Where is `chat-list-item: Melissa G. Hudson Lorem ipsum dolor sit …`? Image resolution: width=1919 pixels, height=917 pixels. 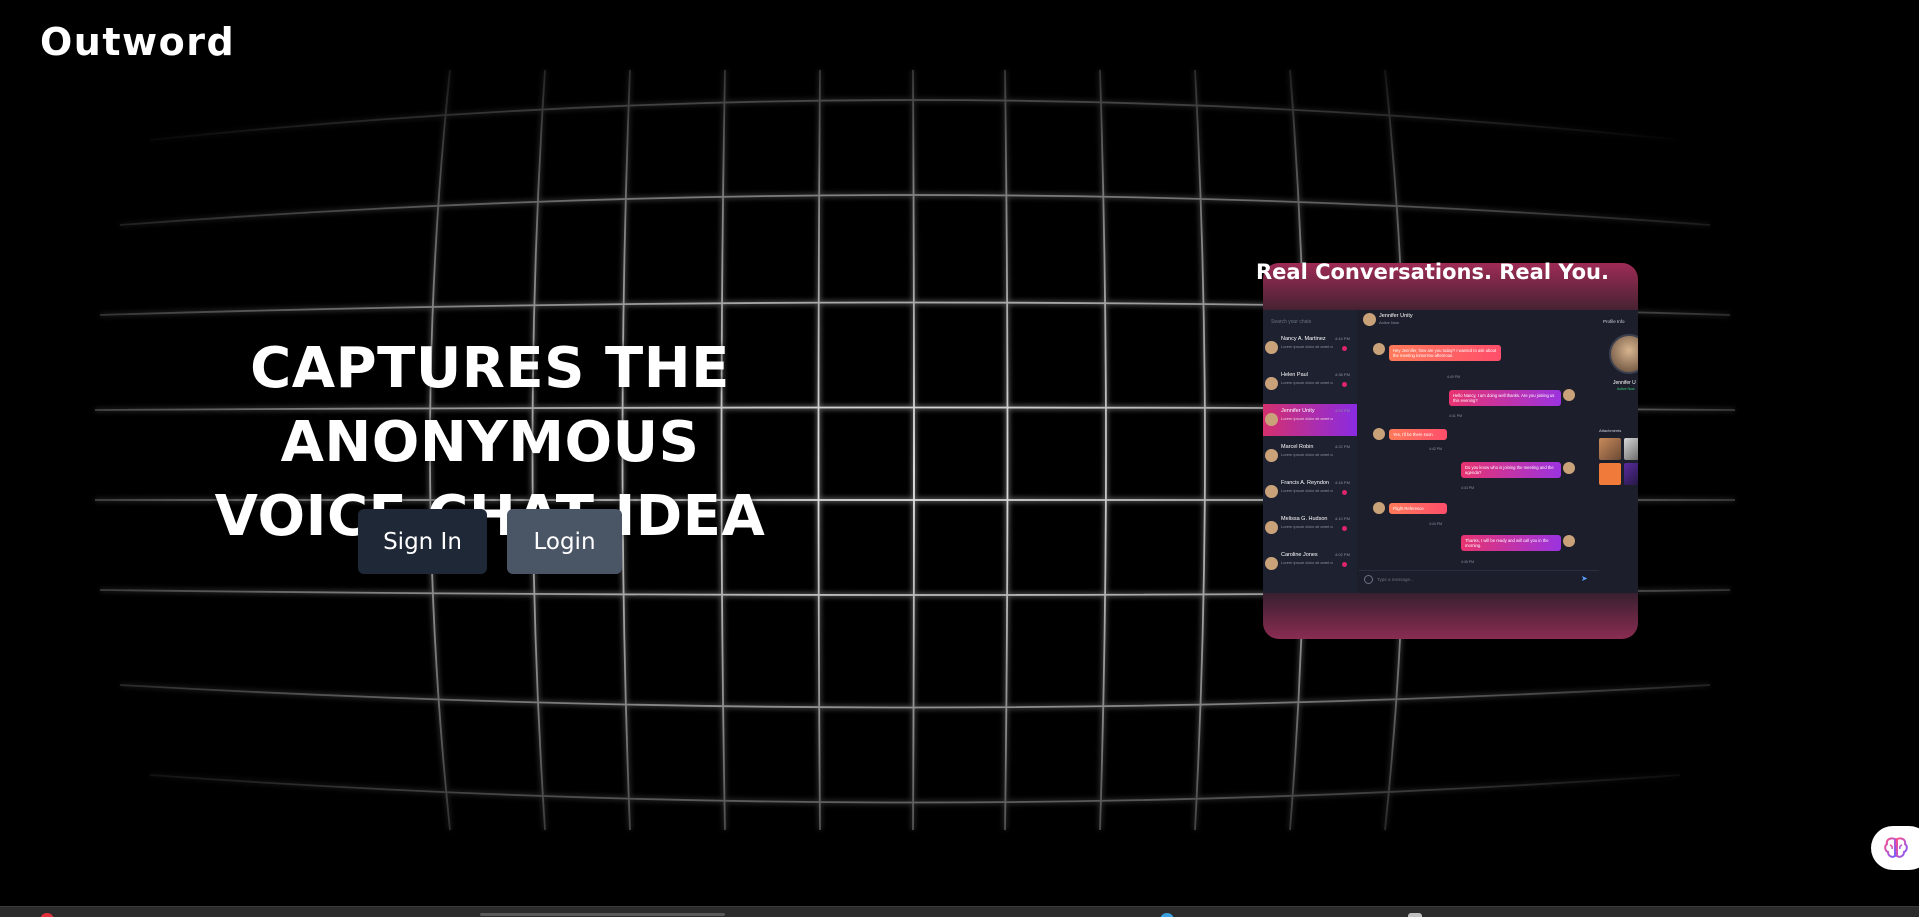 chat-list-item: Melissa G. Hudson Lorem ipsum dolor sit … is located at coordinates (1310, 528).